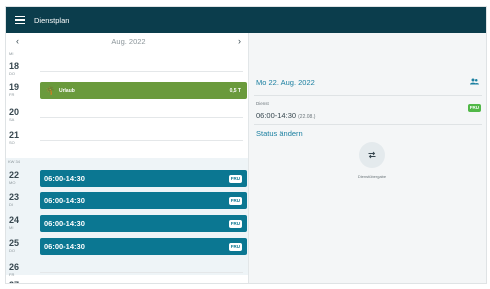 This screenshot has width=490, height=289. I want to click on day-abbr: DI, so click(11, 204).